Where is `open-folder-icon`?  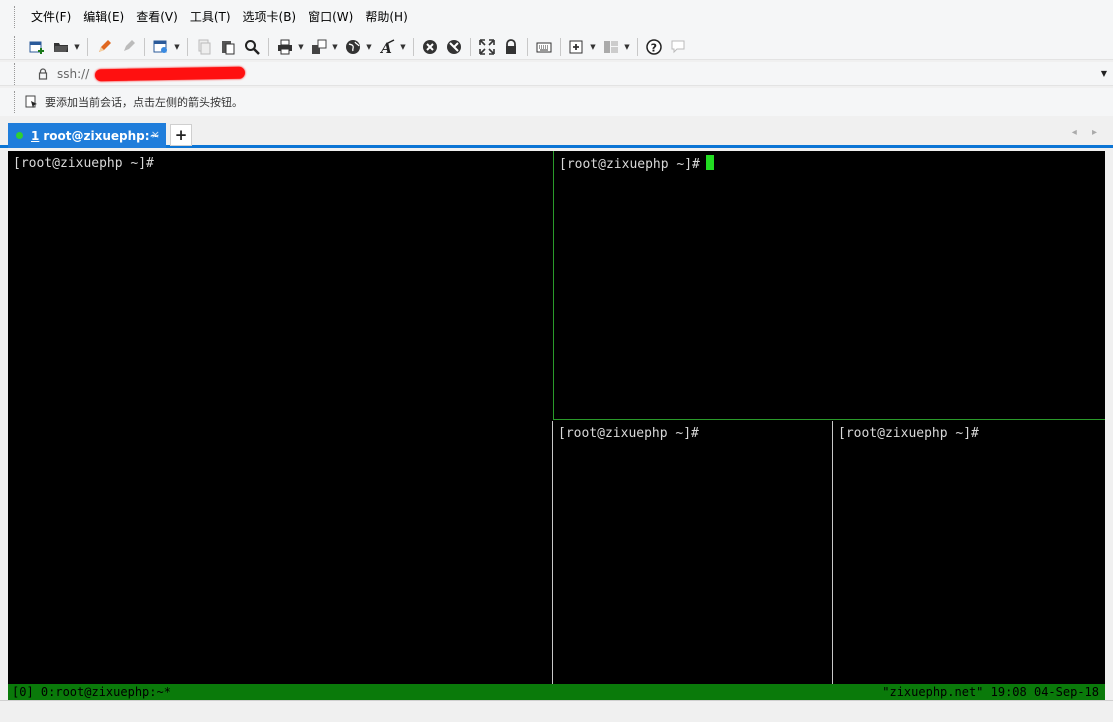 open-folder-icon is located at coordinates (61, 47).